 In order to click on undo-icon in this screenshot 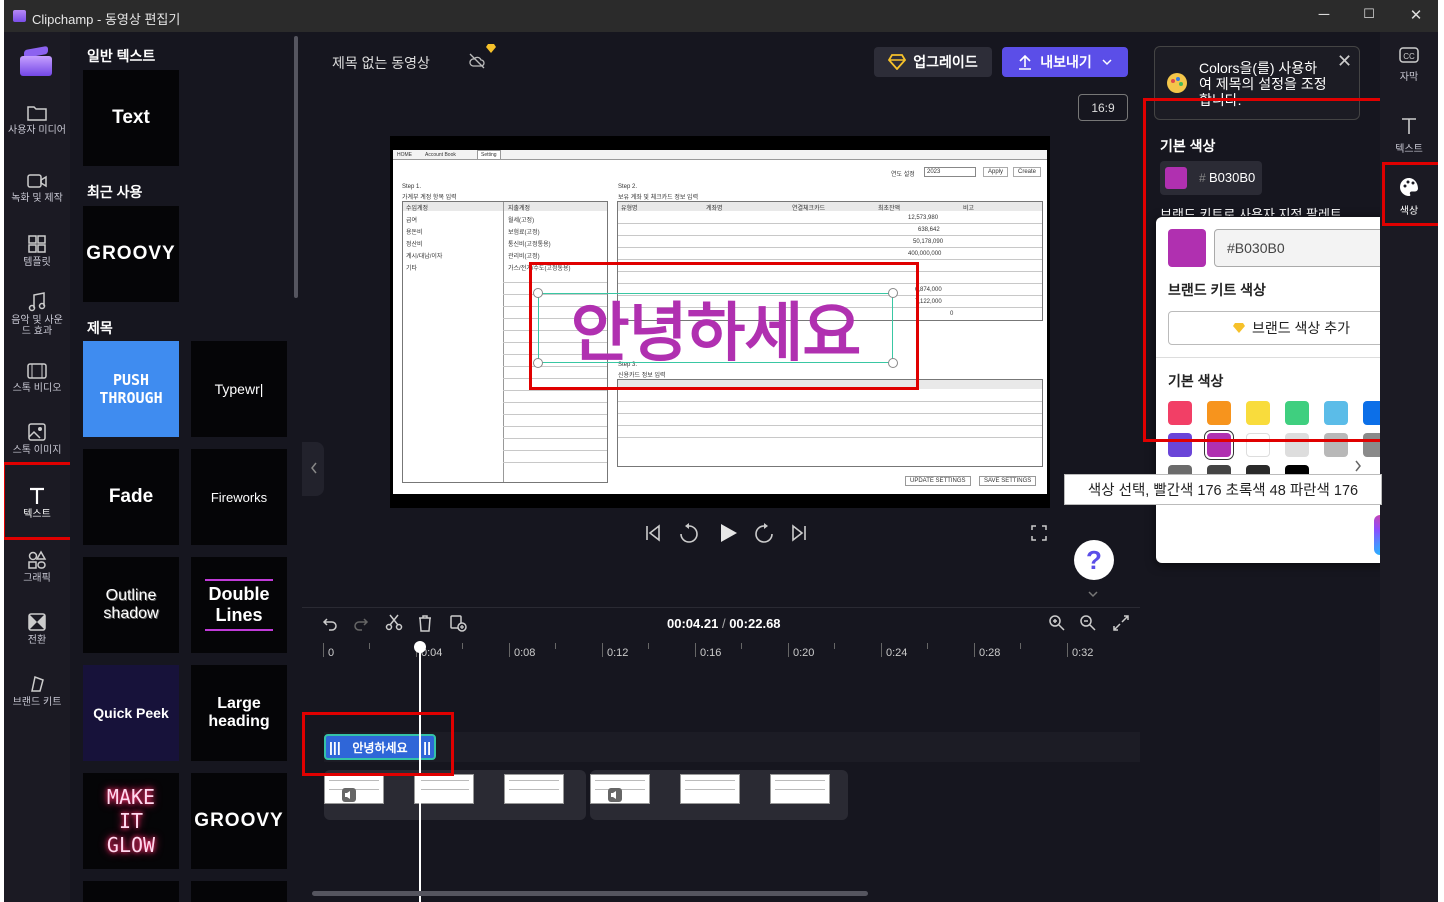, I will do `click(330, 623)`.